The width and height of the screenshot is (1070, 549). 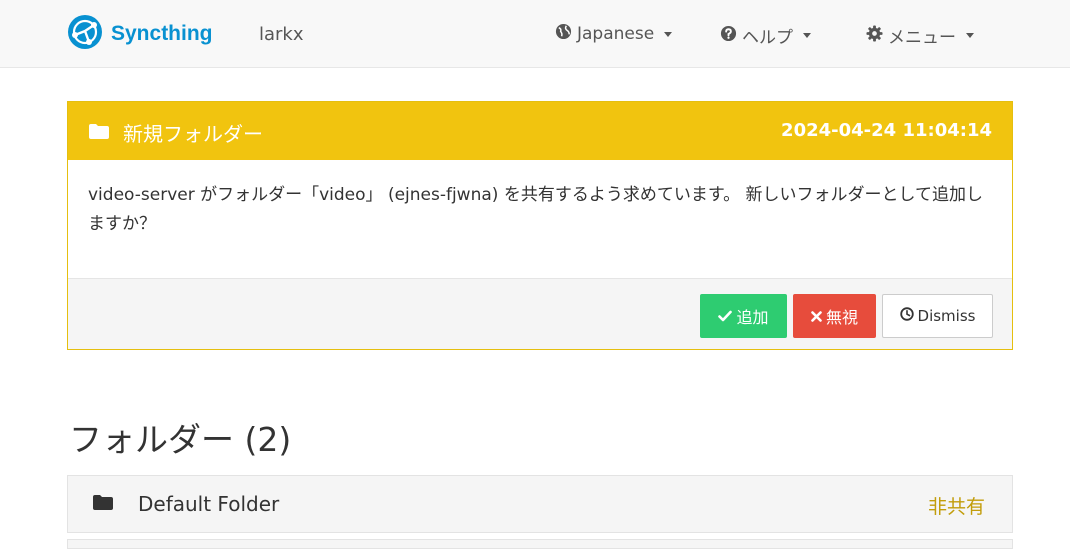 What do you see at coordinates (725, 316) in the screenshot?
I see `check-icon` at bounding box center [725, 316].